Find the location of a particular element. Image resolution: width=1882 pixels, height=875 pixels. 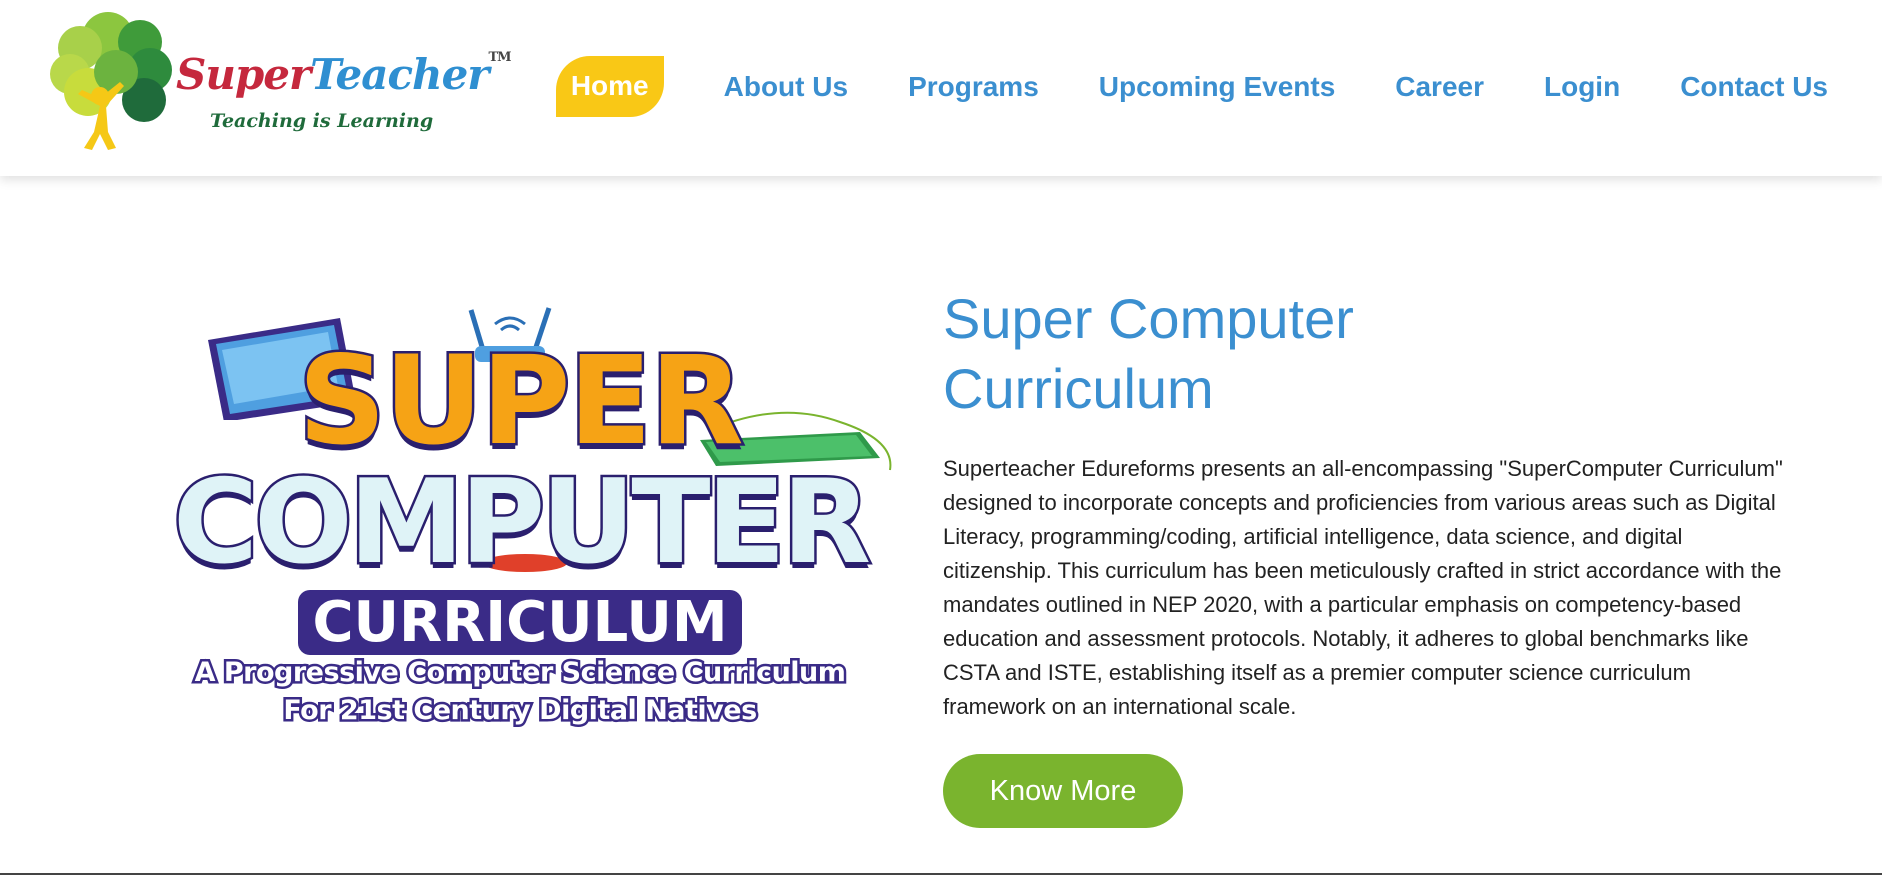

brand-logo: SuperTeacherTM Teaching is Learning is located at coordinates (280, 85).